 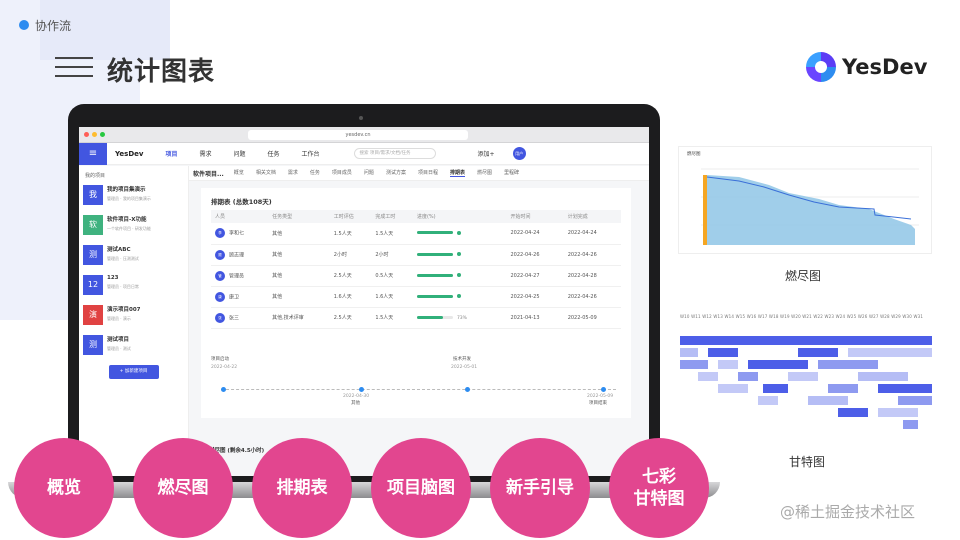 What do you see at coordinates (355, 403) in the screenshot?
I see `milestone-label: 其他` at bounding box center [355, 403].